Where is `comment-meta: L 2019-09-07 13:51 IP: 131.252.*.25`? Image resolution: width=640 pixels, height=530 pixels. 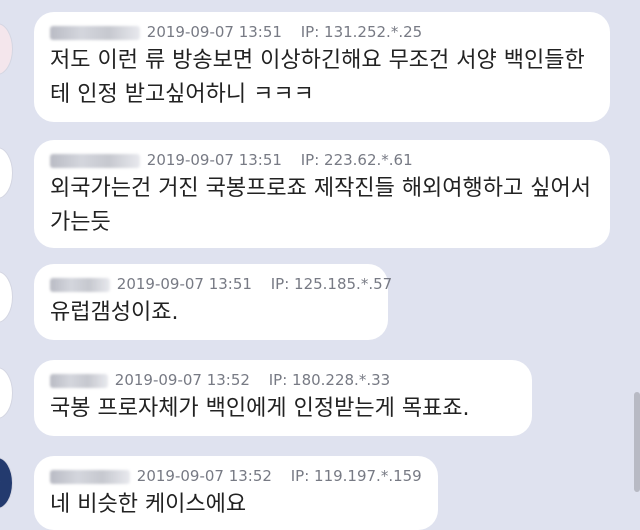 comment-meta: L 2019-09-07 13:51 IP: 131.252.*.25 is located at coordinates (323, 32).